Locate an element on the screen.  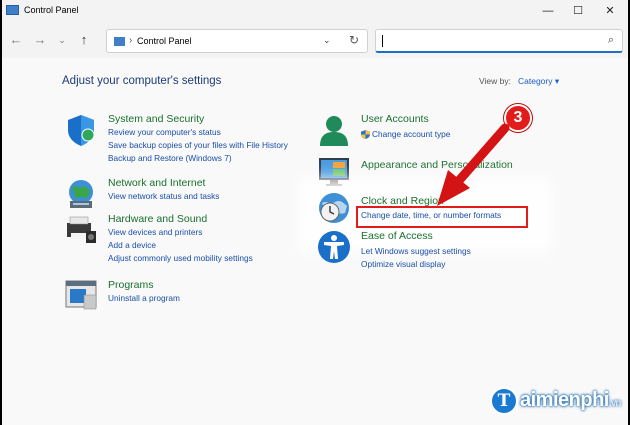
text-caret is located at coordinates (382, 41).